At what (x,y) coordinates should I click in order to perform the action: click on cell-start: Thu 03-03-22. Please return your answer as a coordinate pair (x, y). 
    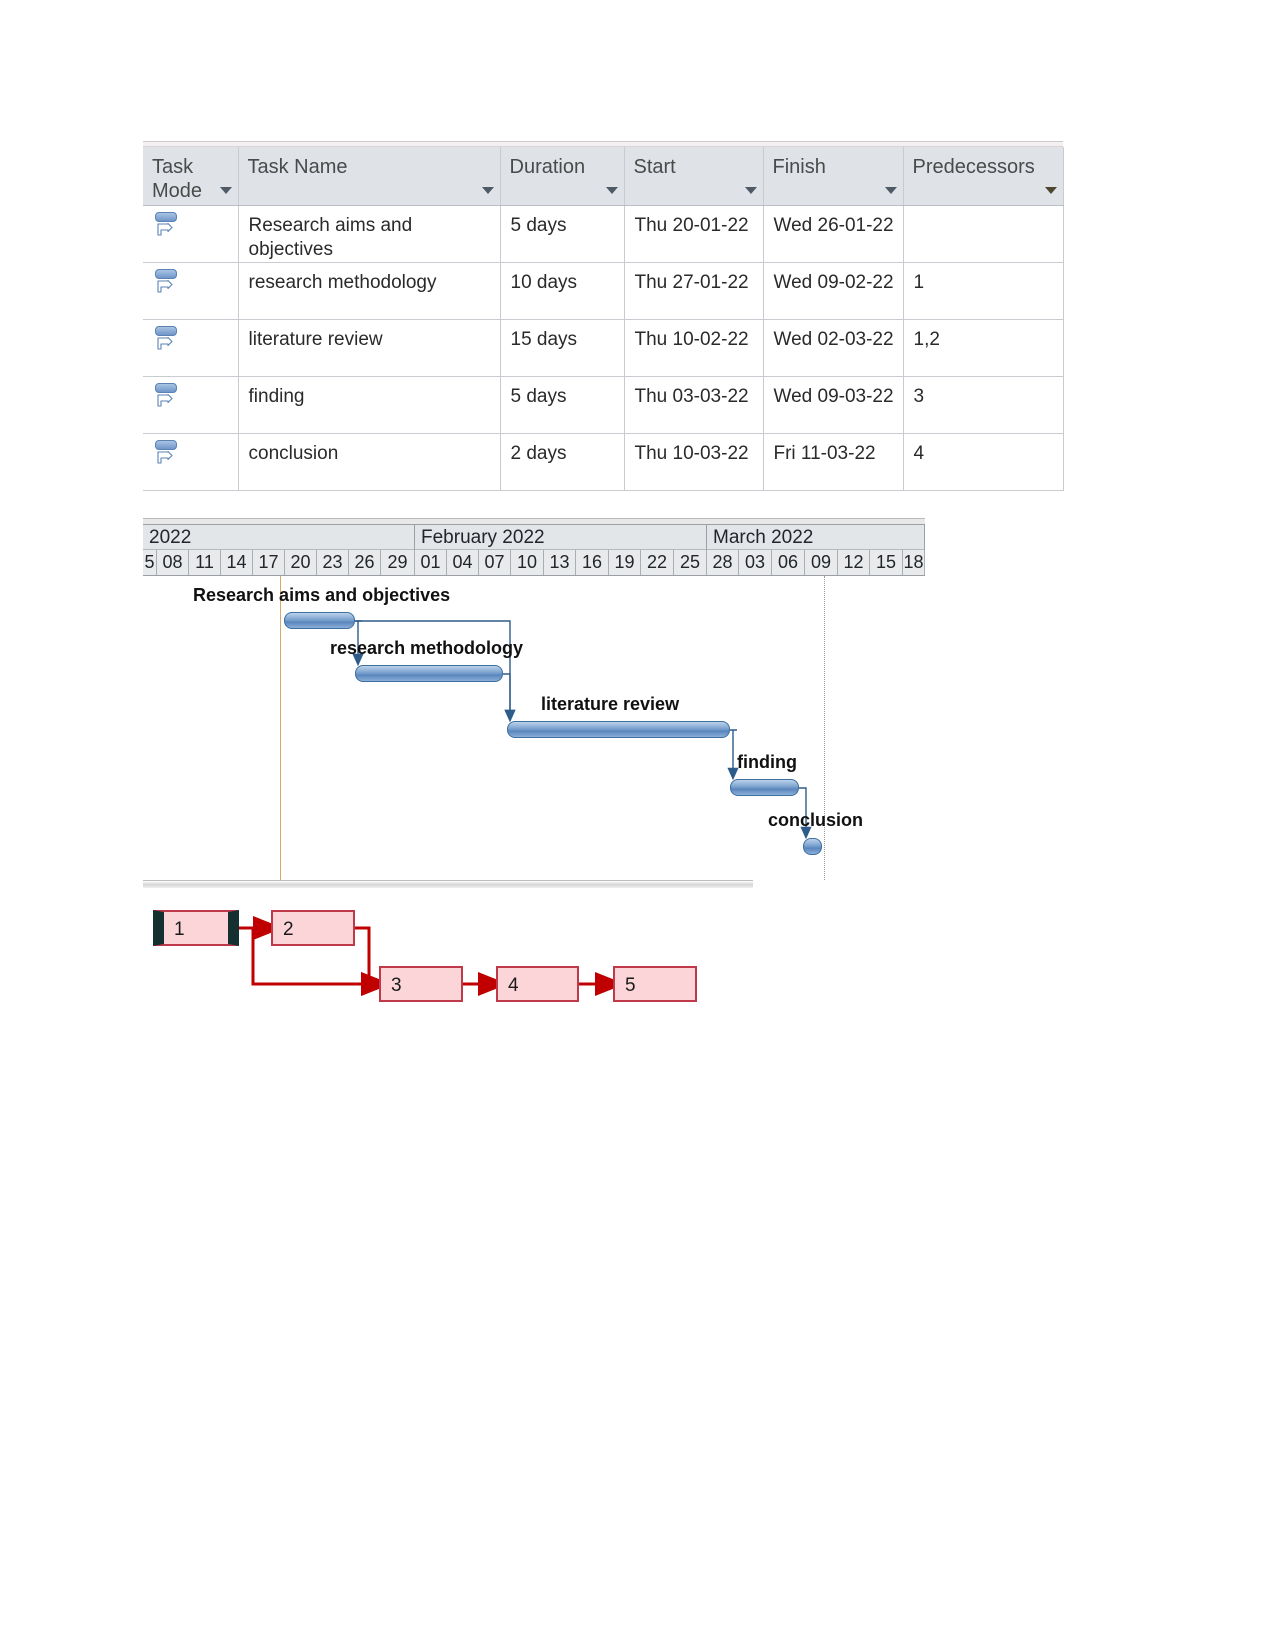
    Looking at the image, I should click on (694, 405).